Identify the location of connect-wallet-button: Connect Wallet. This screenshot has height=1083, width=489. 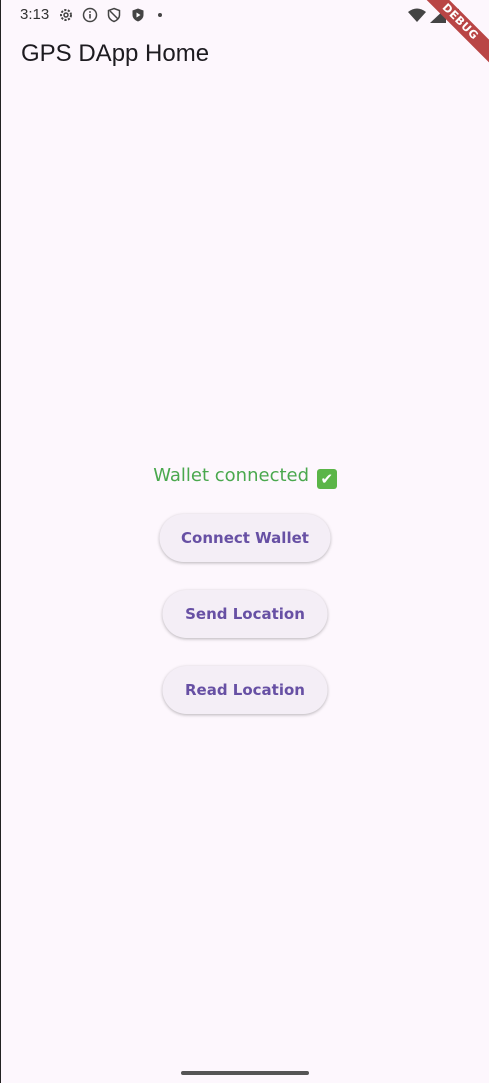
(245, 538).